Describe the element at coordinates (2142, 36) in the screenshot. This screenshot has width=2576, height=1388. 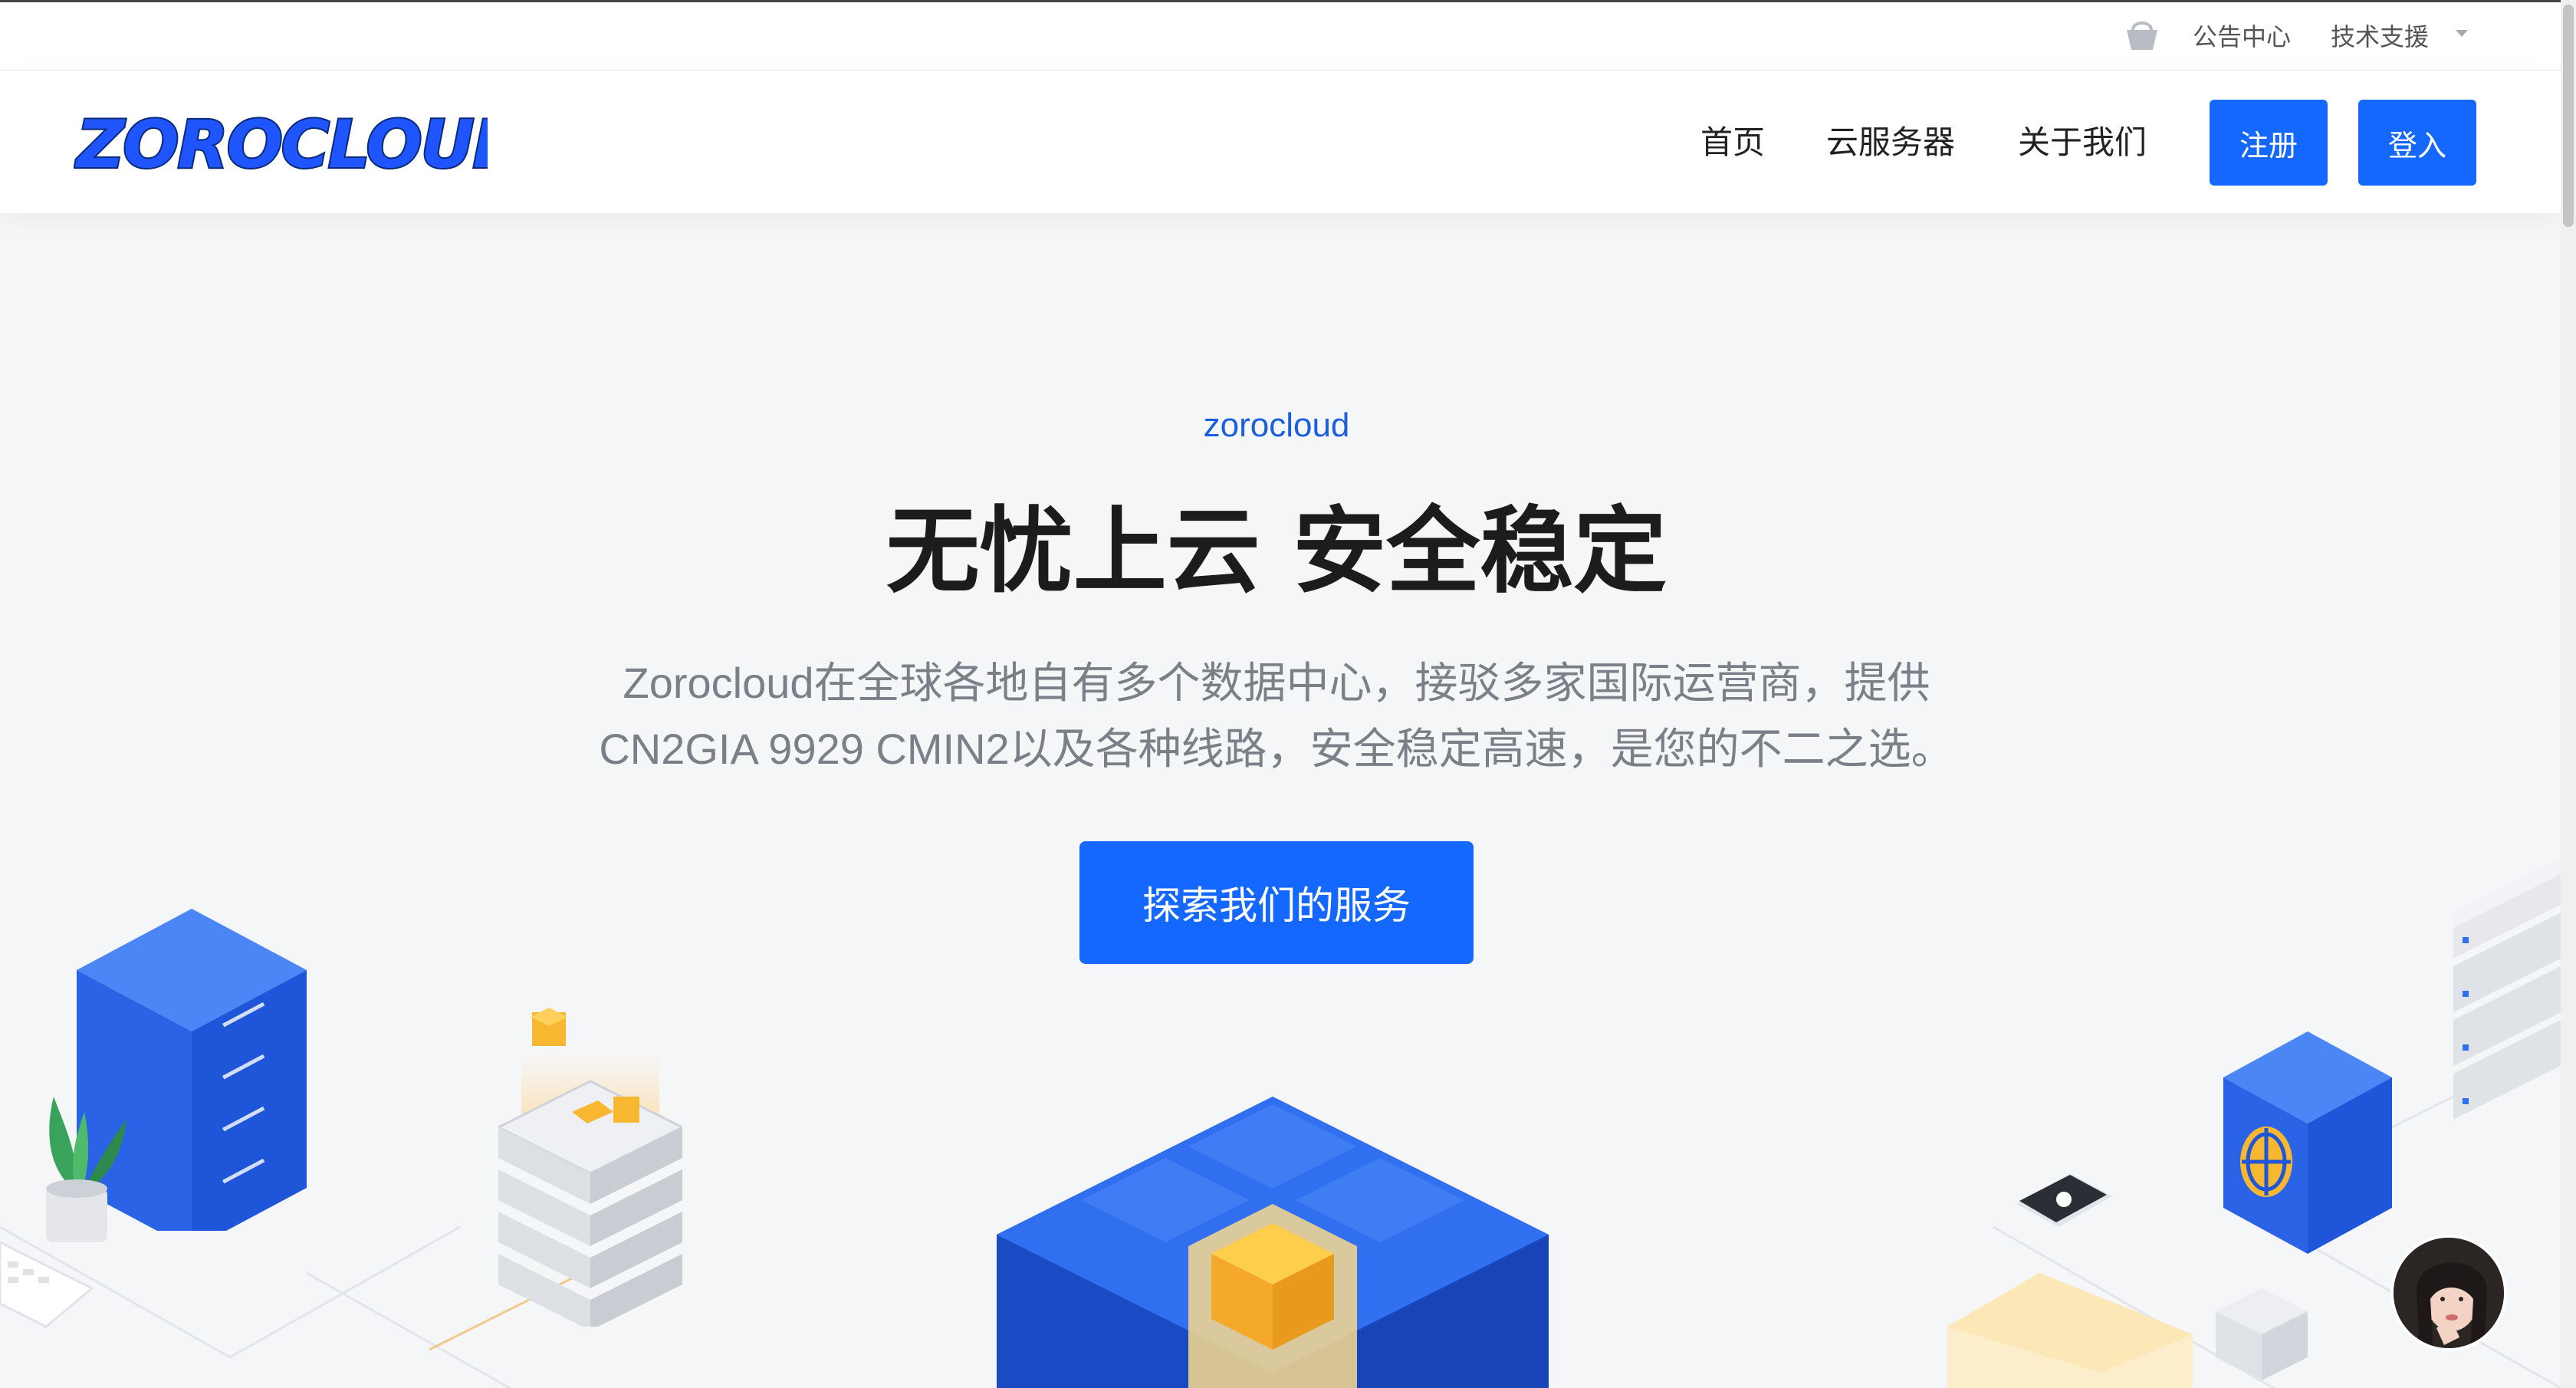
I see `basket-icon` at that location.